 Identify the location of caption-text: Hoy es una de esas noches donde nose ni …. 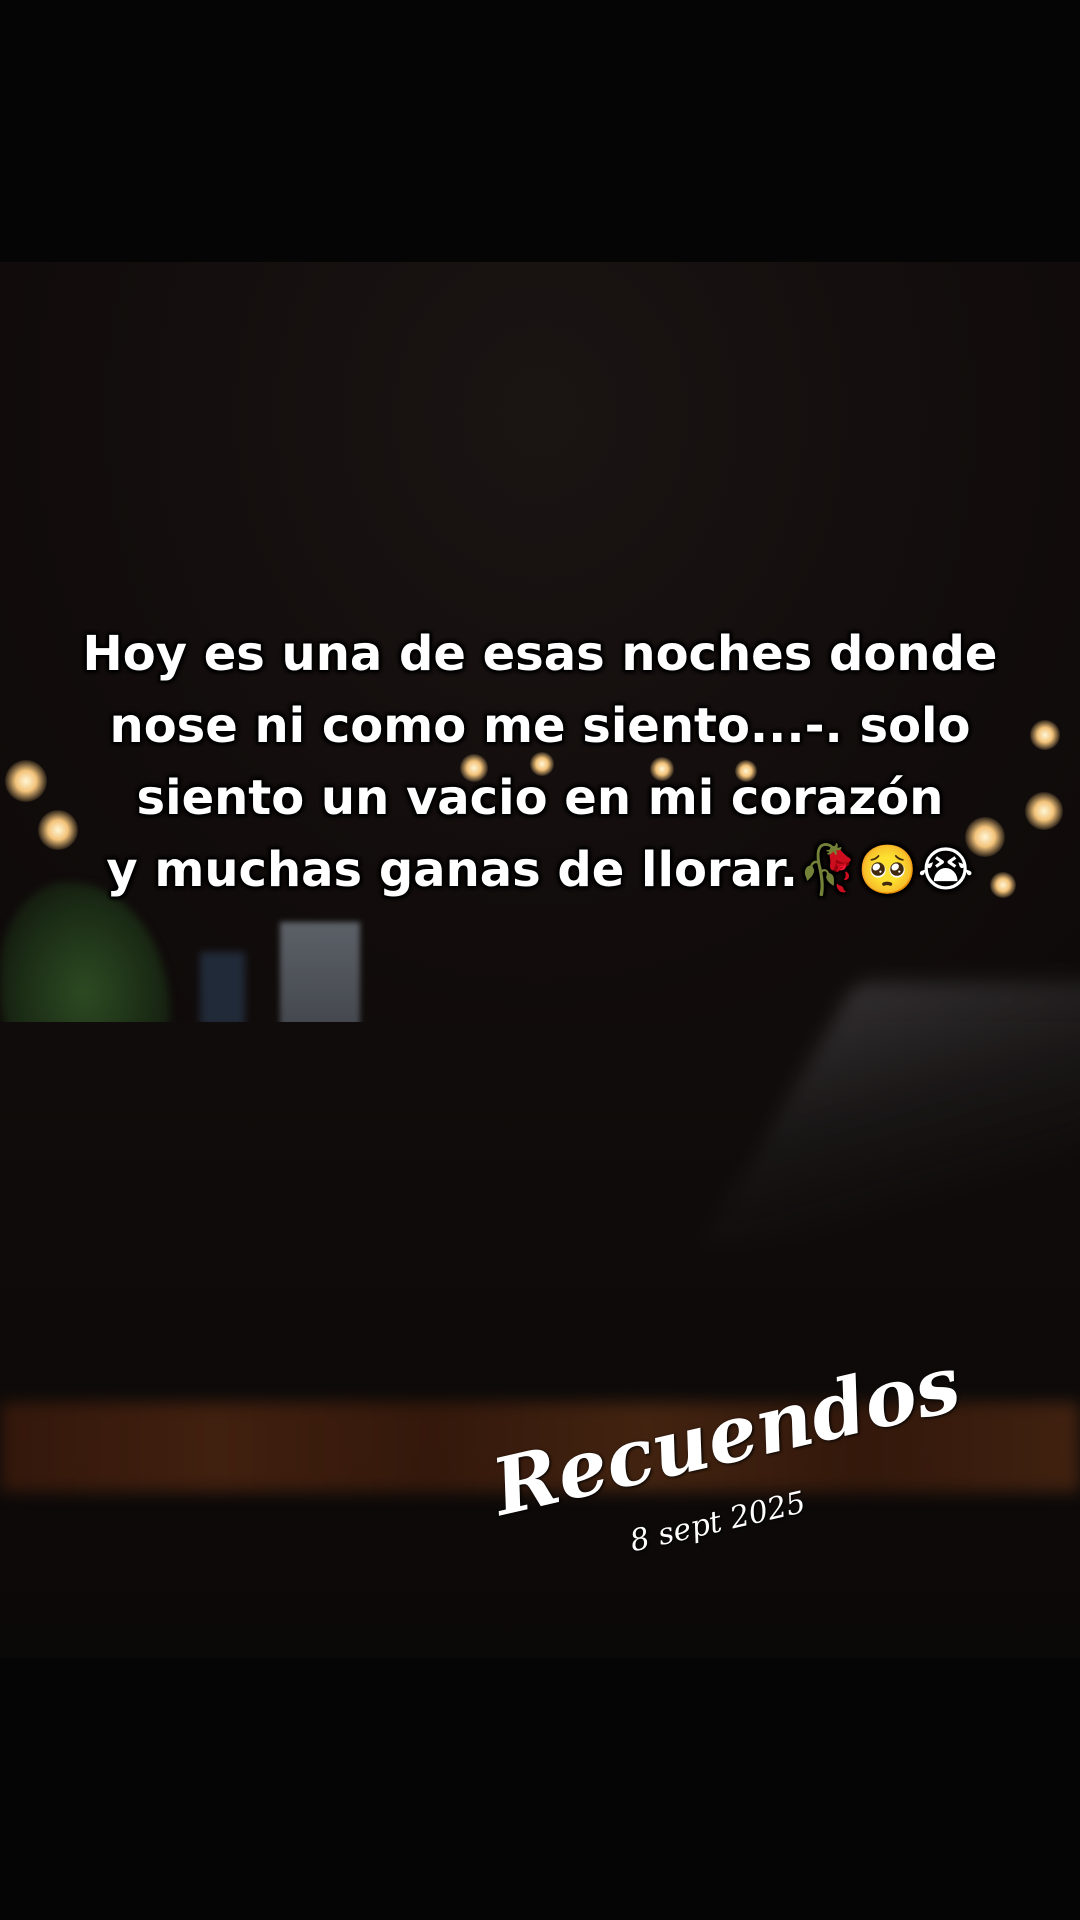
(540, 762).